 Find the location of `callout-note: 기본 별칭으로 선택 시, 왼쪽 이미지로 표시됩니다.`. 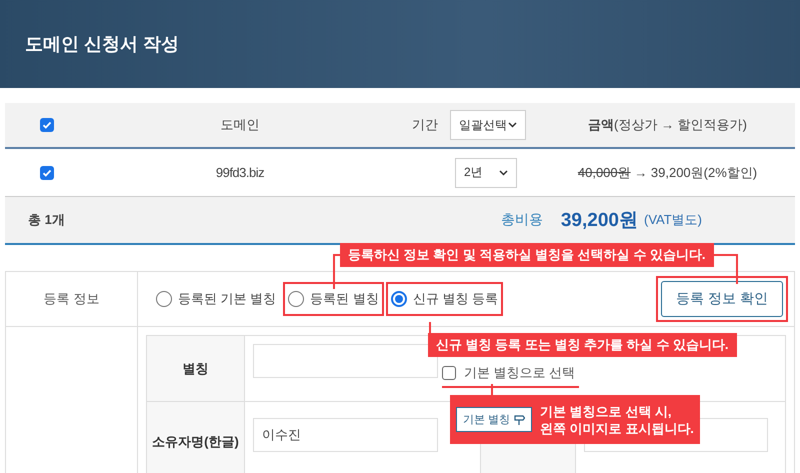

callout-note: 기본 별칭으로 선택 시, 왼쪽 이미지로 표시됩니다. is located at coordinates (617, 419).